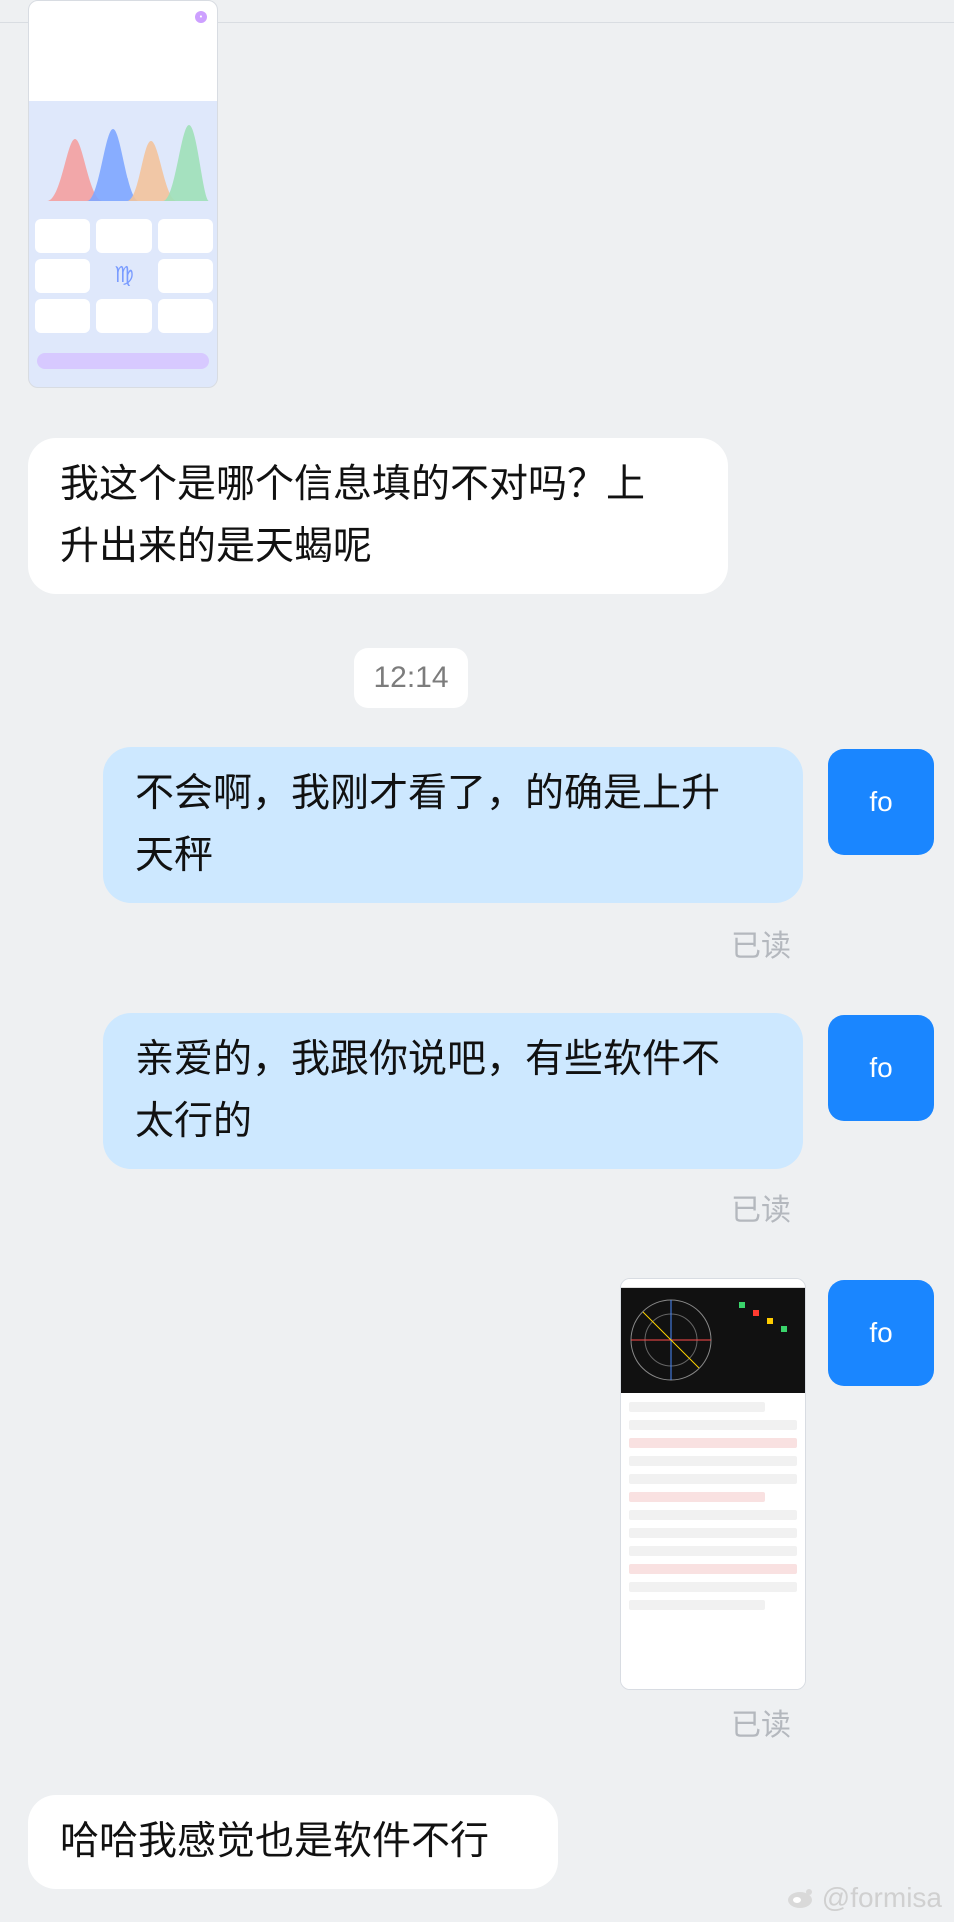 The width and height of the screenshot is (954, 1922). I want to click on virgo-icon: ♍, so click(124, 275).